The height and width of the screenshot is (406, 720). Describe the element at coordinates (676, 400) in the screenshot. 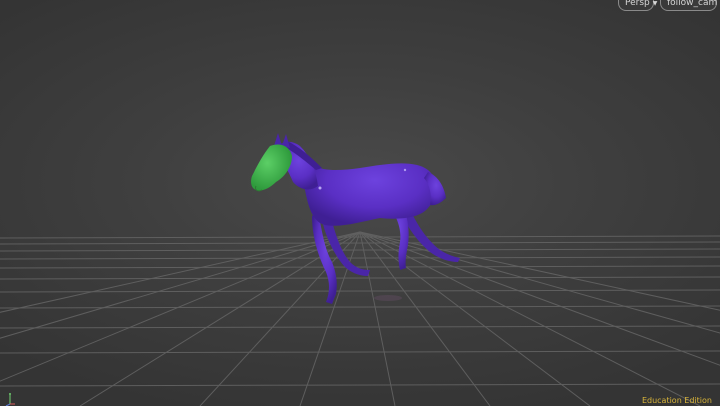

I see `edition-label: Education Edition` at that location.